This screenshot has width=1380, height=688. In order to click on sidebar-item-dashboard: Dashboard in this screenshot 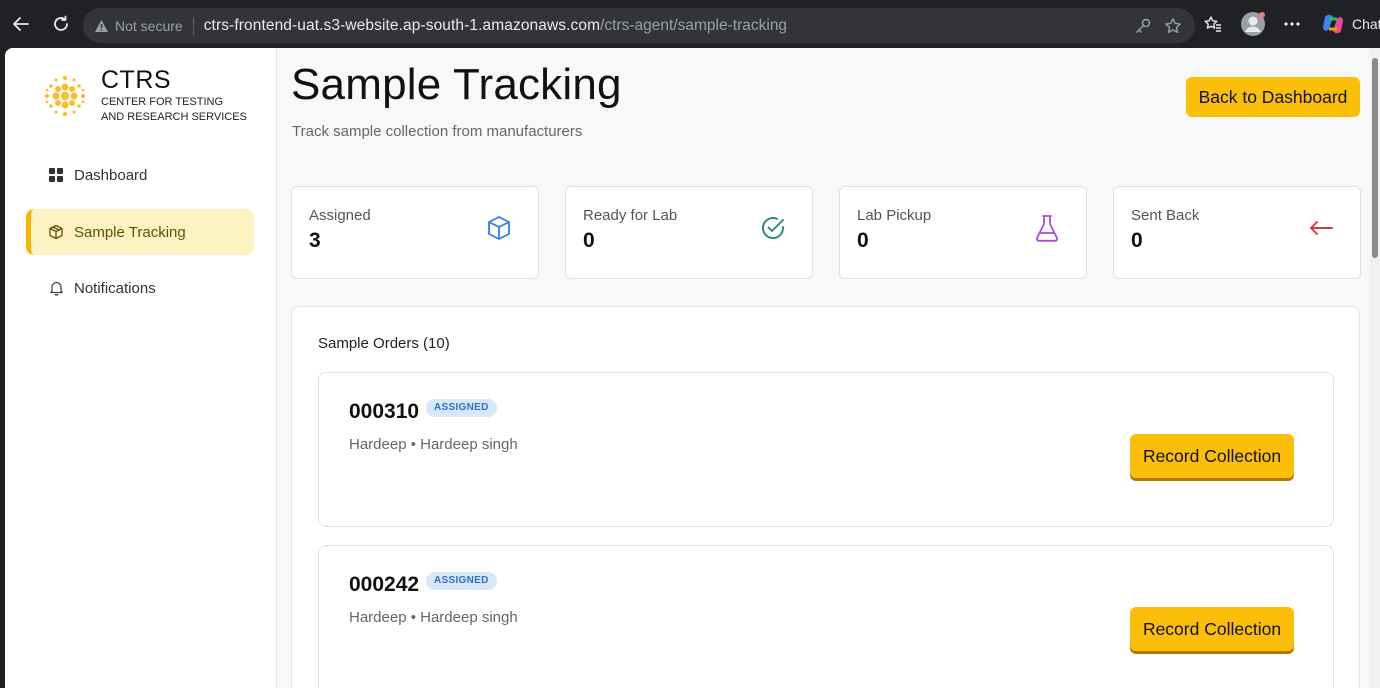, I will do `click(140, 175)`.